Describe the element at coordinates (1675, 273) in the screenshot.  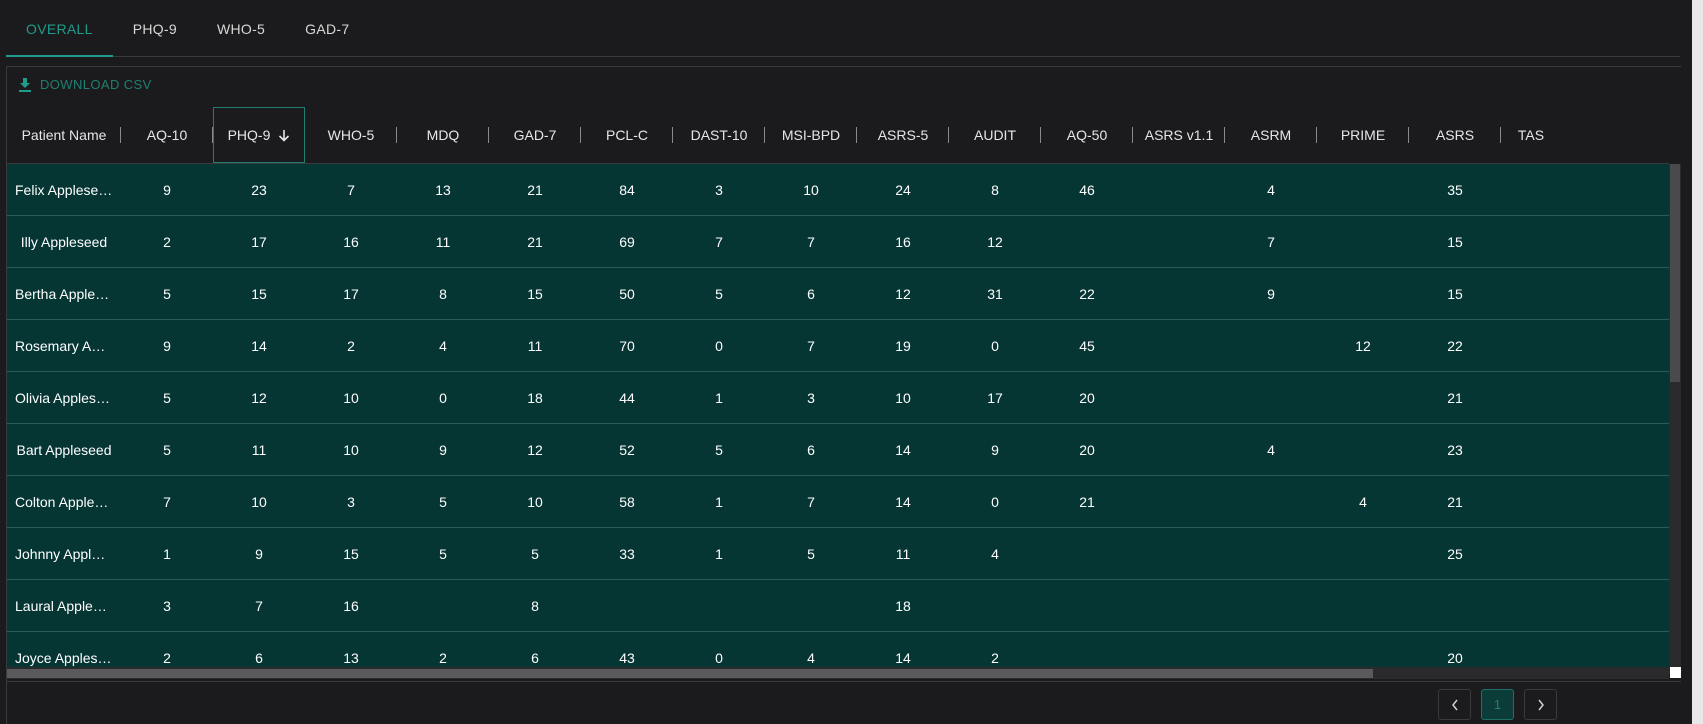
I see `vertical-scrollbar-thumb` at that location.